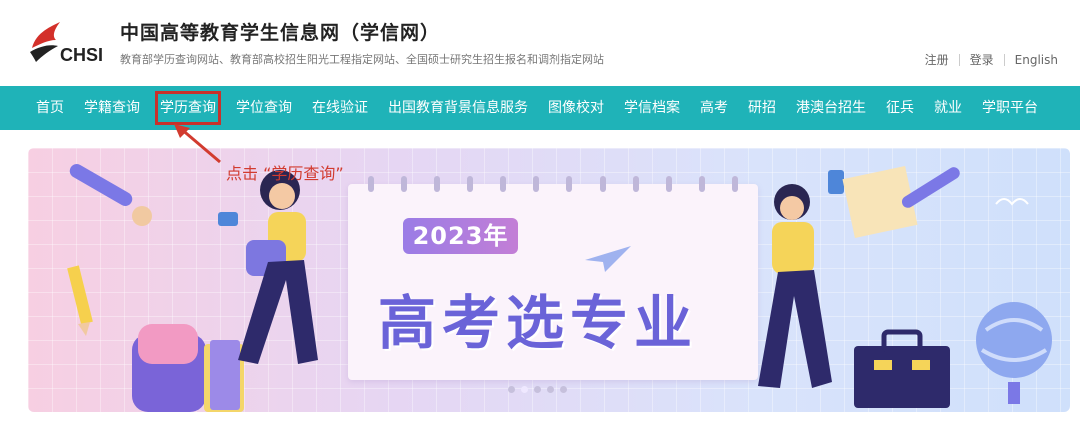 This screenshot has height=424, width=1080. I want to click on year-label: 2023年, so click(460, 236).